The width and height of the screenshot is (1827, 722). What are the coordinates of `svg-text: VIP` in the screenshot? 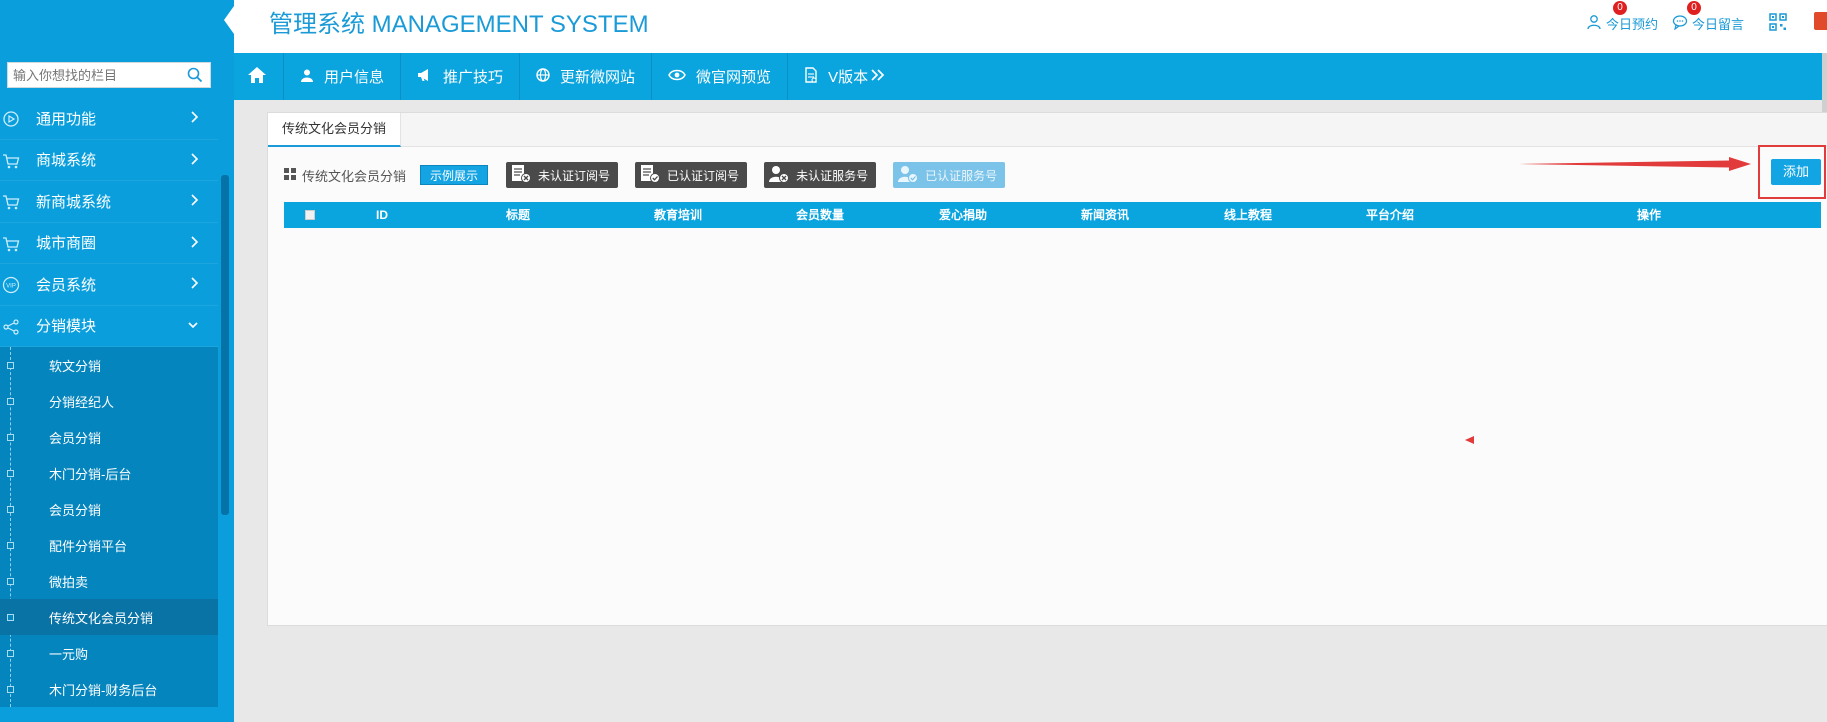 It's located at (11, 287).